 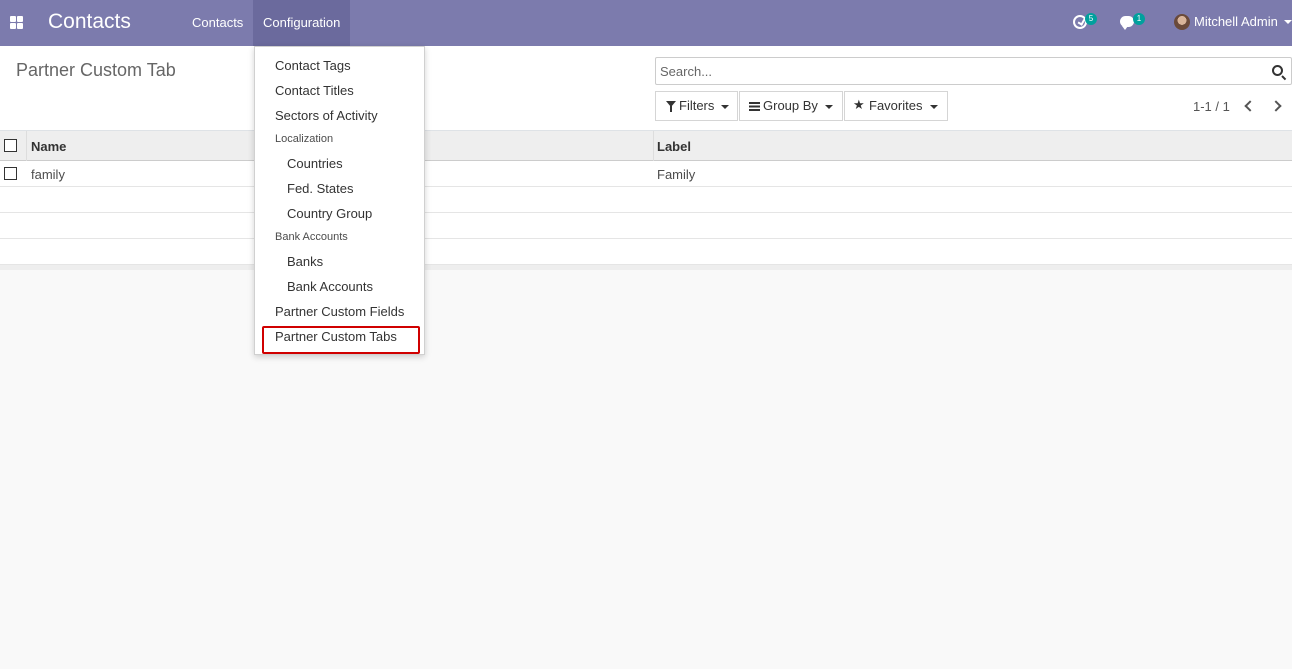 I want to click on cell-label: Family, so click(x=676, y=174).